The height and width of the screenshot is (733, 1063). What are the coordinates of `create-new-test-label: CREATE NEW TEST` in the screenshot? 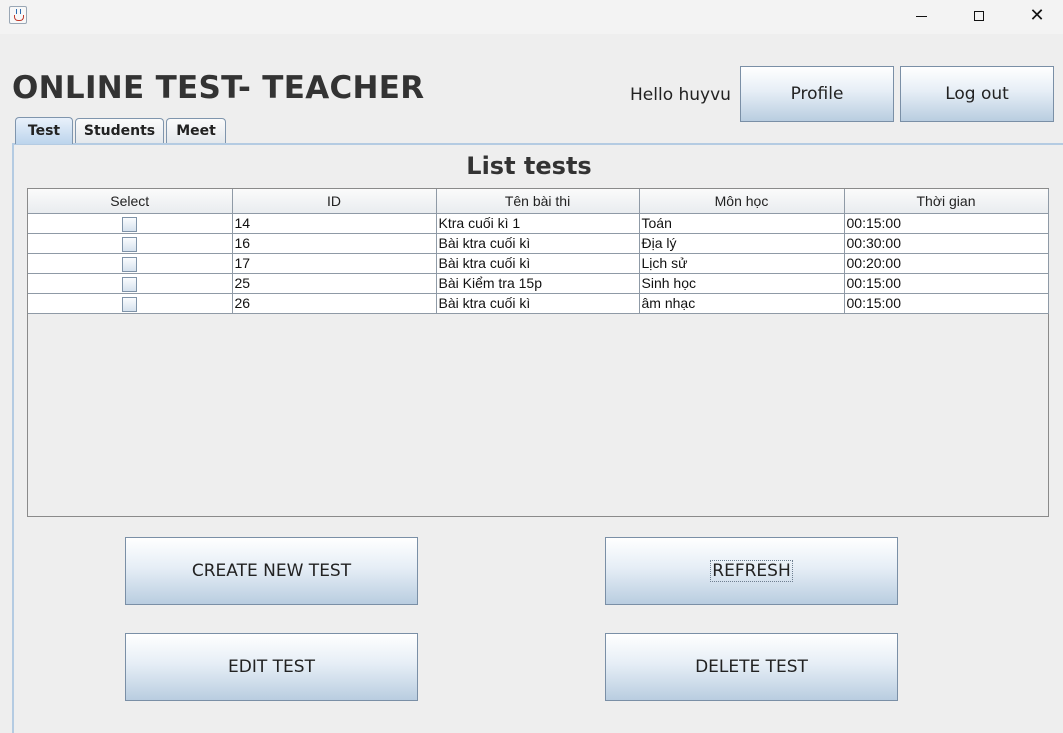 It's located at (271, 571).